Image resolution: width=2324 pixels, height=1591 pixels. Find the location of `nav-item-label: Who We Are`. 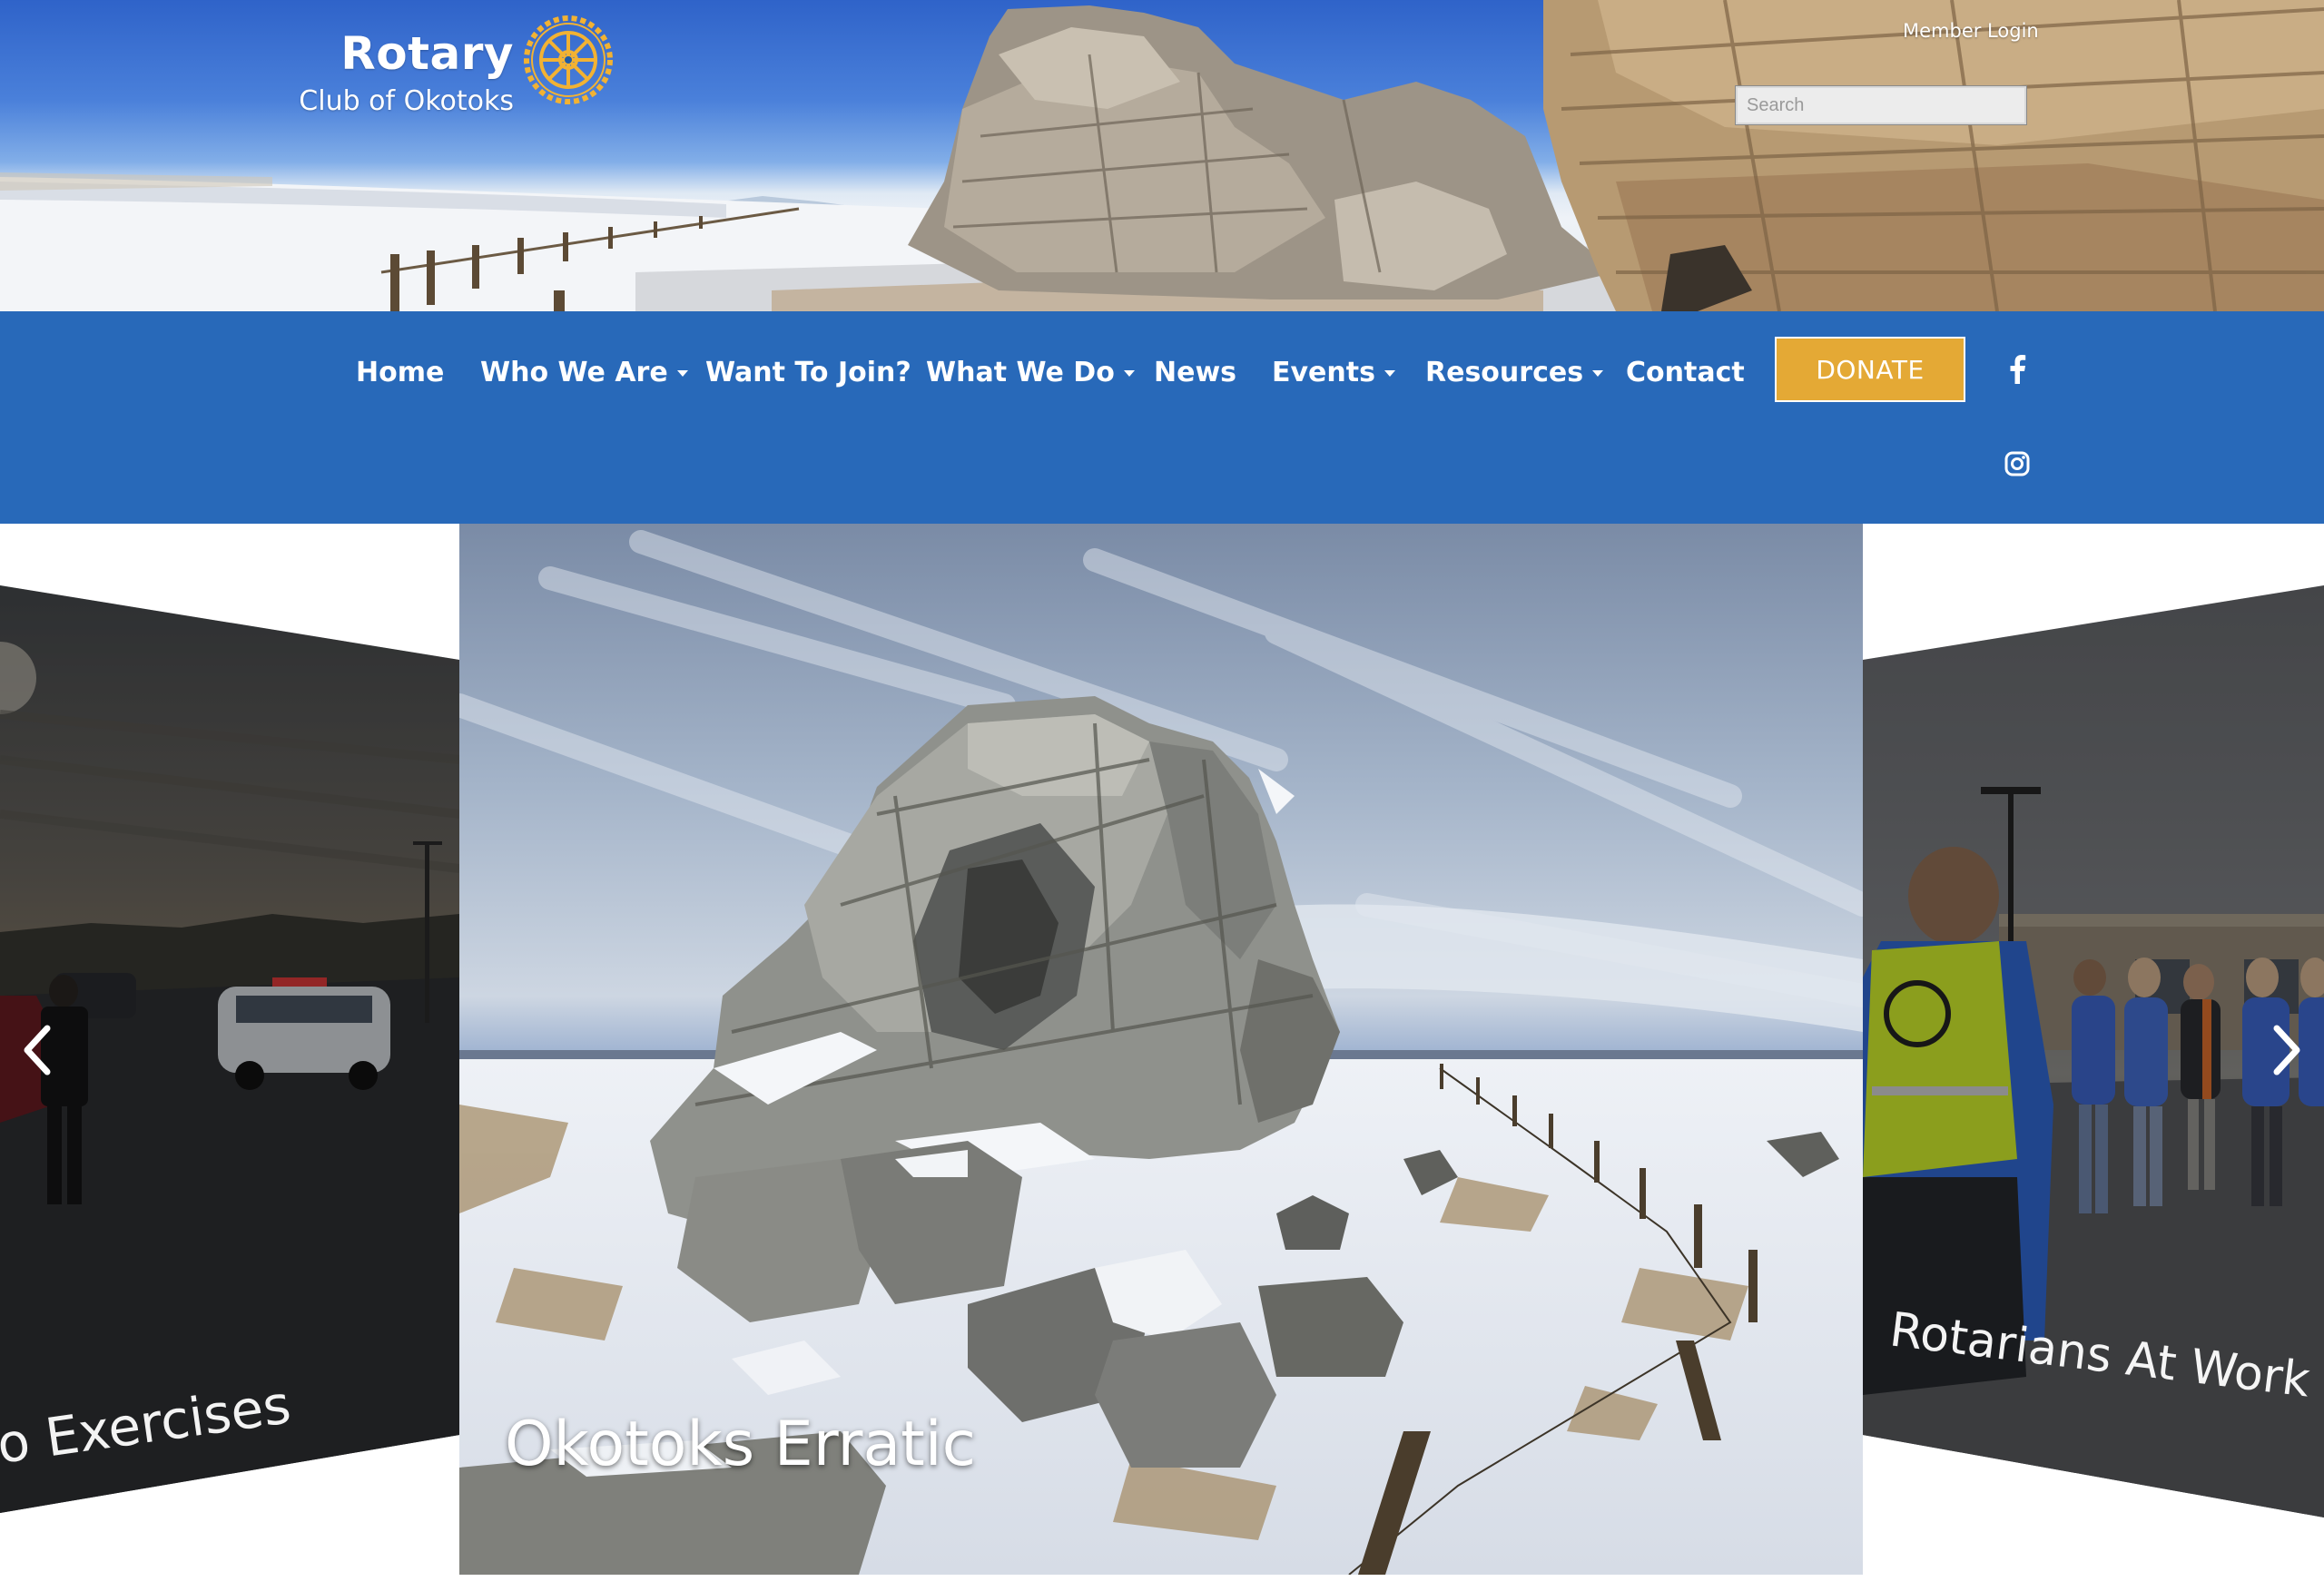

nav-item-label: Who We Are is located at coordinates (574, 373).